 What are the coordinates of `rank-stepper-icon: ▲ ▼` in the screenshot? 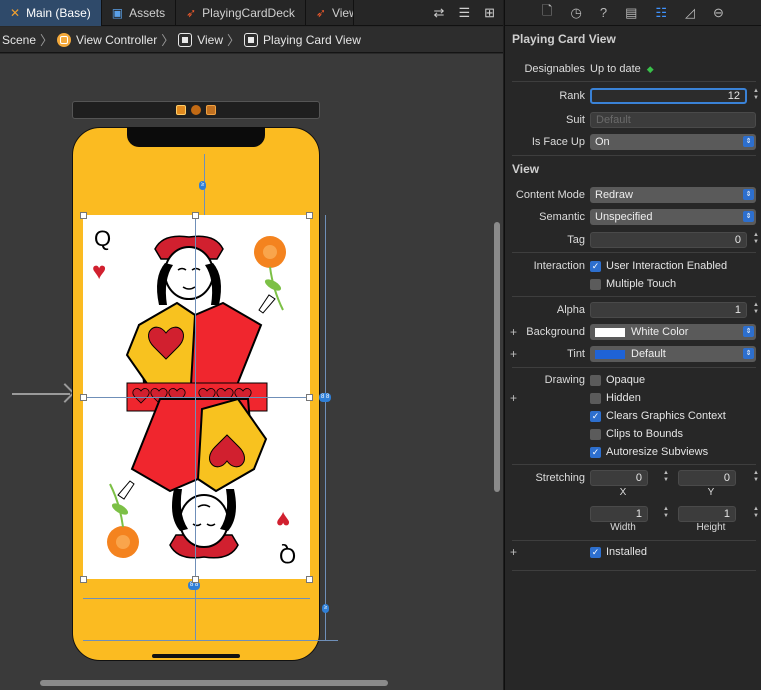 It's located at (756, 96).